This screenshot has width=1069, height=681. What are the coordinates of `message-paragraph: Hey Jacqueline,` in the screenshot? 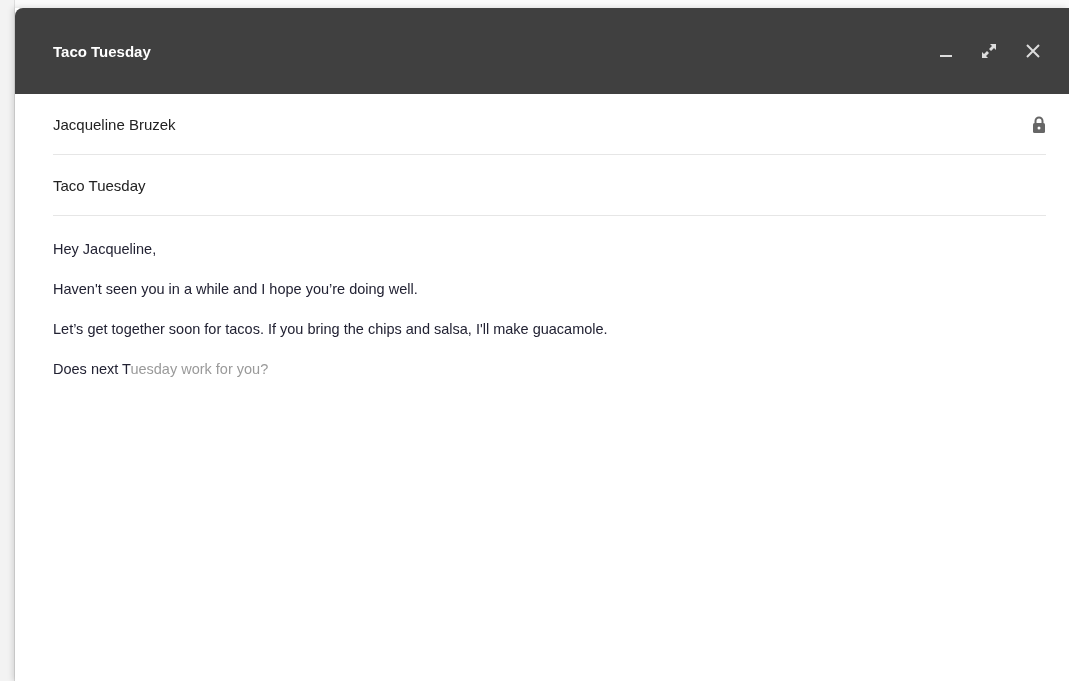 It's located at (105, 249).